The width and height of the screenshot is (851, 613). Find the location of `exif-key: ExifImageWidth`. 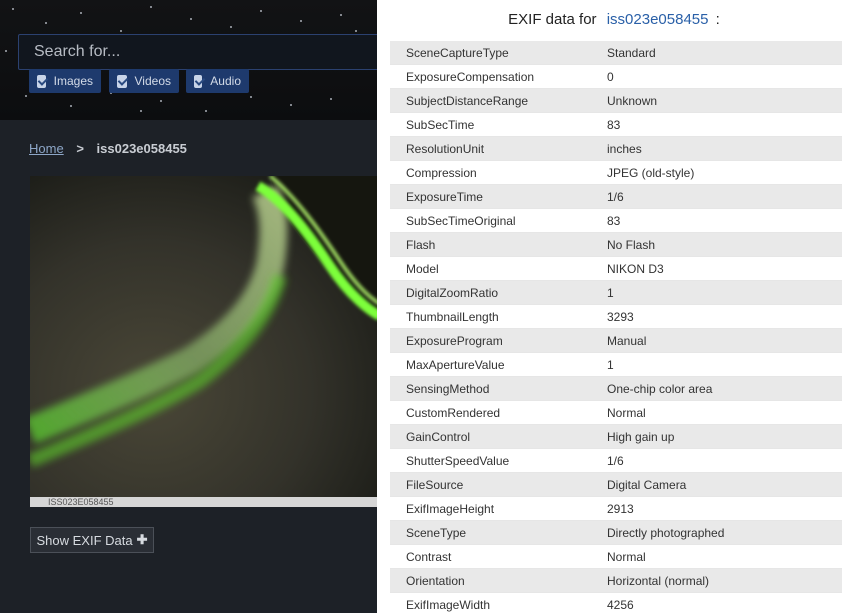

exif-key: ExifImageWidth is located at coordinates (448, 604).